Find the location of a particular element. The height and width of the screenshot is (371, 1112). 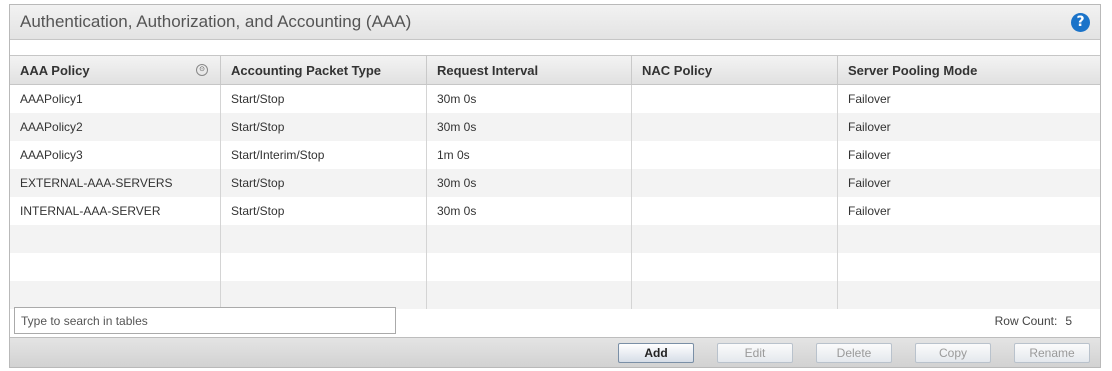

cell-request-interval: 1m 0s is located at coordinates (529, 155).